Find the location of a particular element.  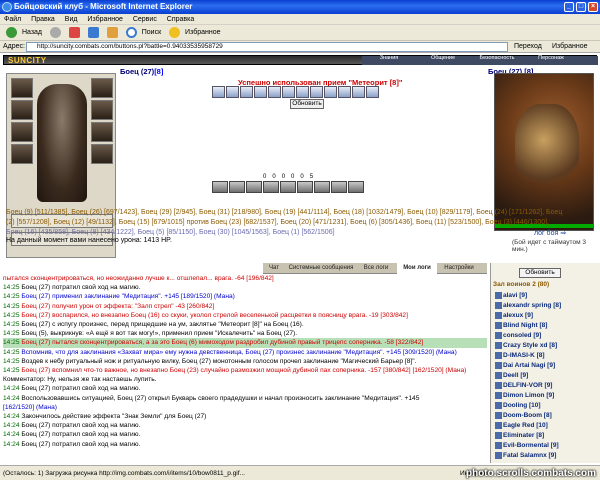

player-list-item: alexandr spring [8] is located at coordinates (528, 305).